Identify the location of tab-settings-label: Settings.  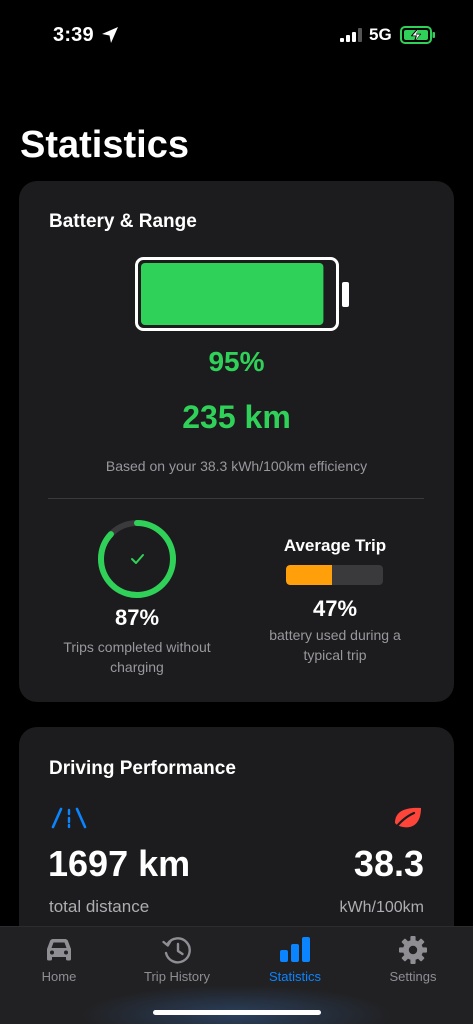
(413, 976).